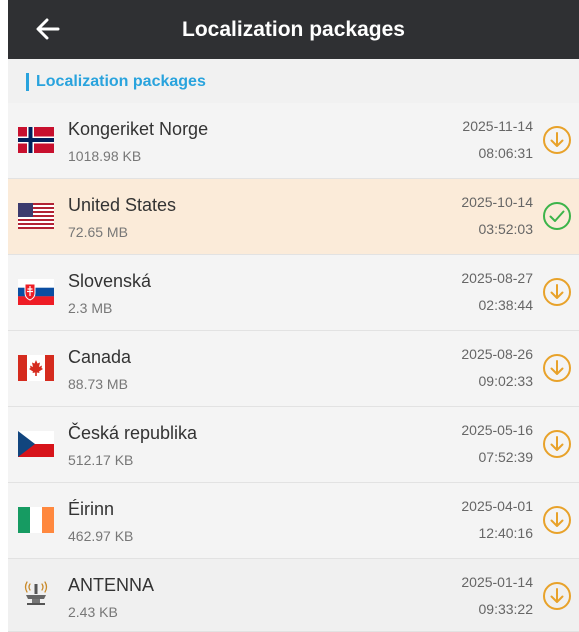 Image resolution: width=579 pixels, height=632 pixels. What do you see at coordinates (497, 126) in the screenshot?
I see `package-date: 2025-11-14` at bounding box center [497, 126].